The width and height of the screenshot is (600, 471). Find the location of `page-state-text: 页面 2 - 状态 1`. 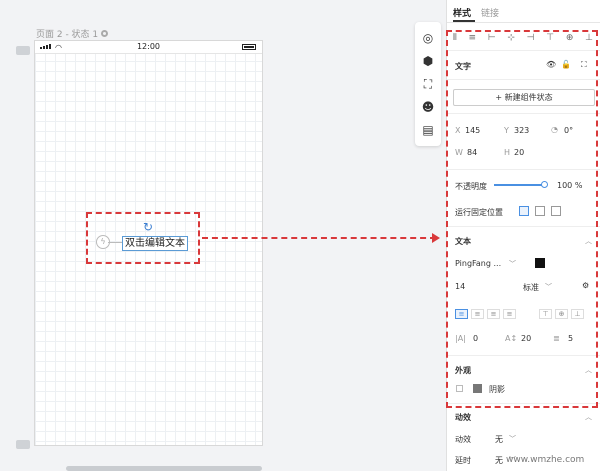

page-state-text: 页面 2 - 状态 1 is located at coordinates (67, 35).